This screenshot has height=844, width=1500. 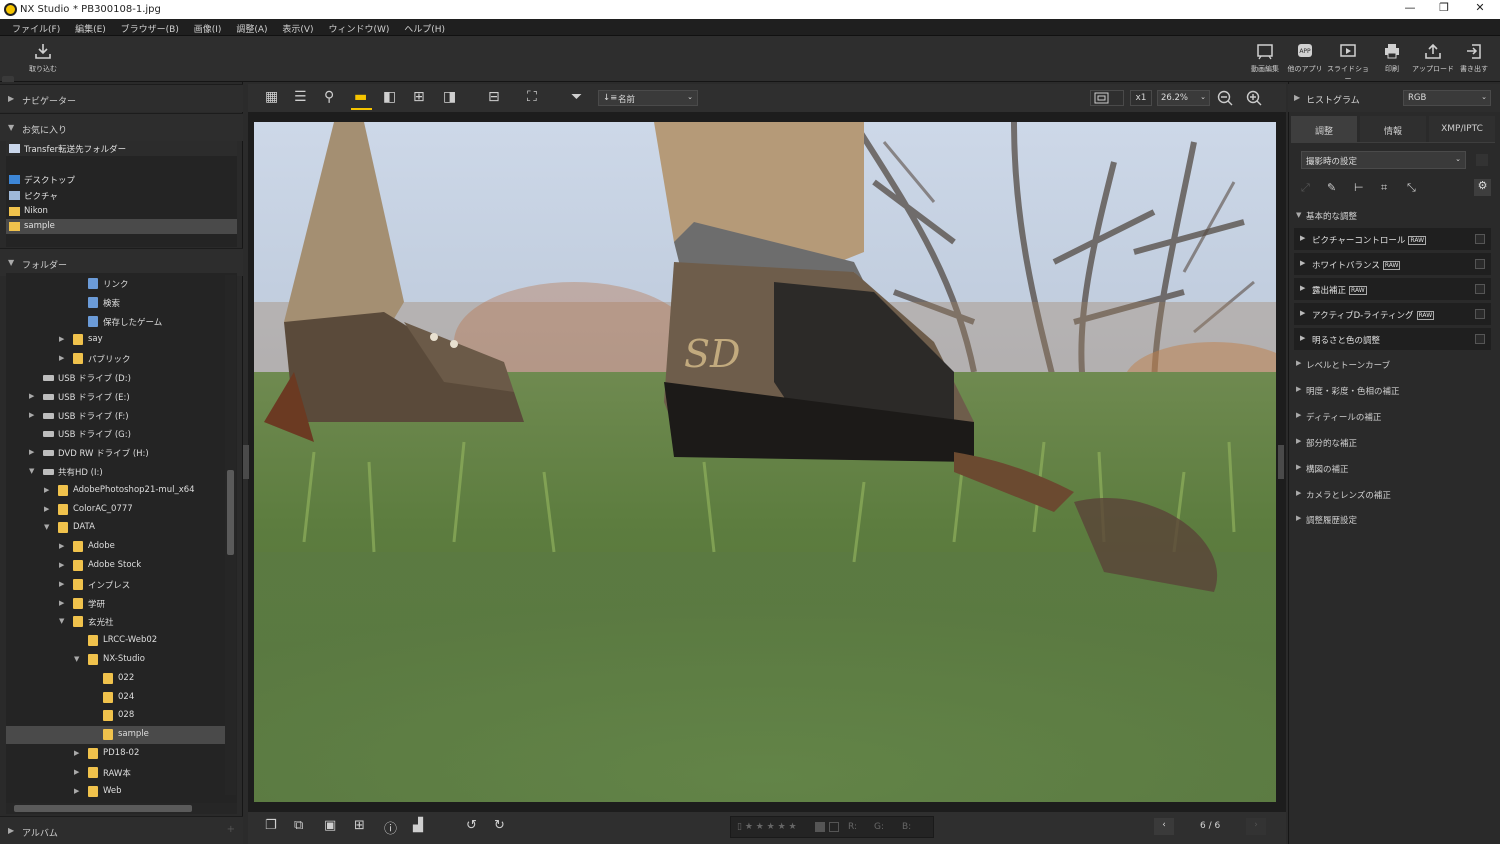 I want to click on favorite-item-transfer: Transfer転送先フォルダー, so click(x=121, y=148).